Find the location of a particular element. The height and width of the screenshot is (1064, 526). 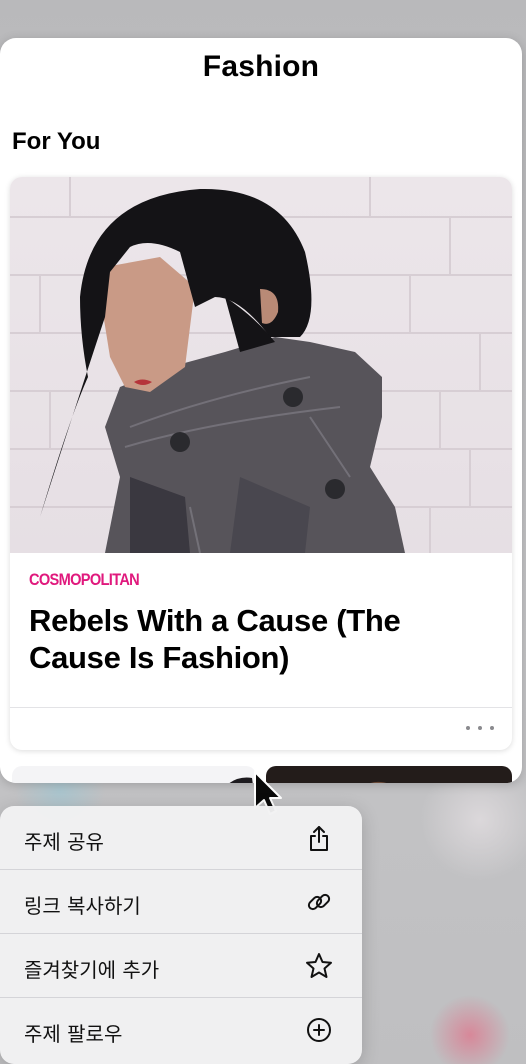

menu-item-copy-link: 링크 복사하기 is located at coordinates (181, 901).